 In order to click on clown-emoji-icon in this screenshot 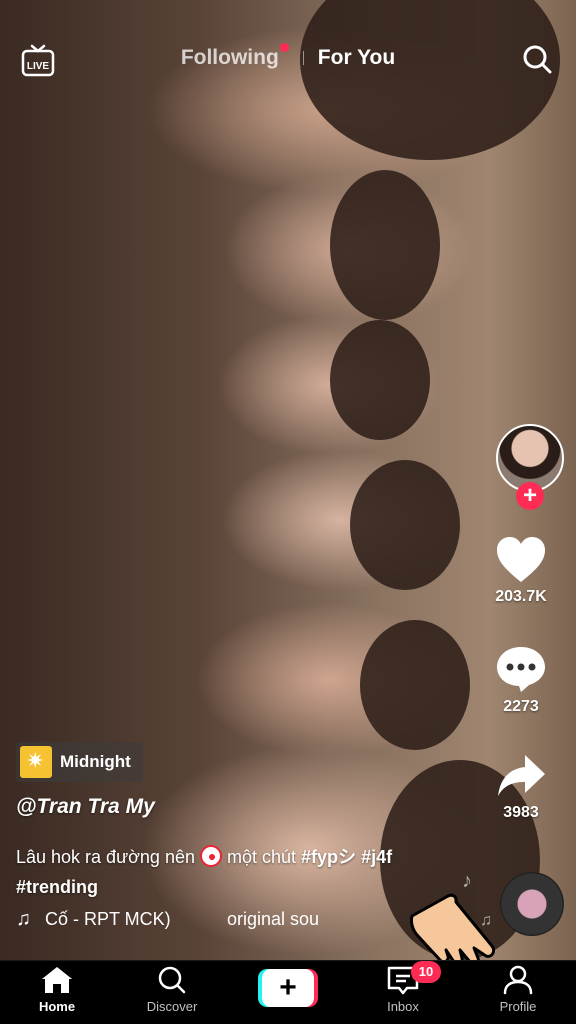, I will do `click(211, 856)`.